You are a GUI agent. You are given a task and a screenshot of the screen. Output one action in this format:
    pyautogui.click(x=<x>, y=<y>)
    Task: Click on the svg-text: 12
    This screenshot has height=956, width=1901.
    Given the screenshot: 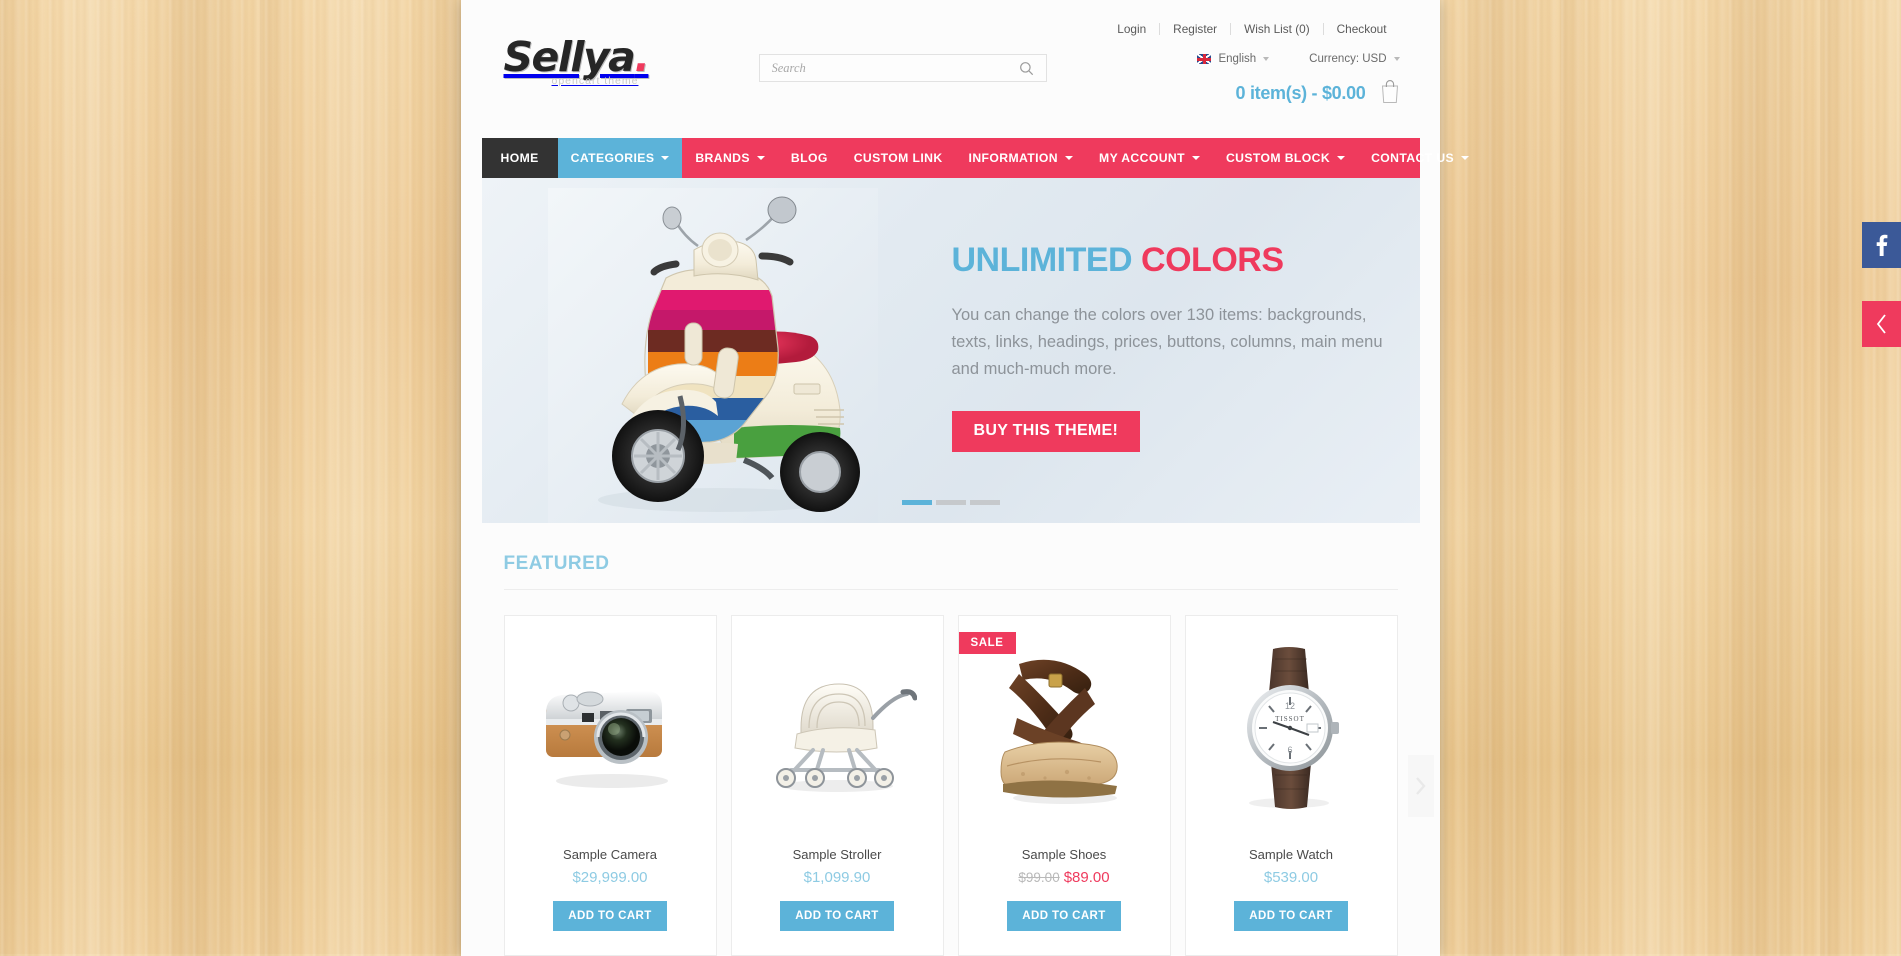 What is the action you would take?
    pyautogui.click(x=1290, y=706)
    